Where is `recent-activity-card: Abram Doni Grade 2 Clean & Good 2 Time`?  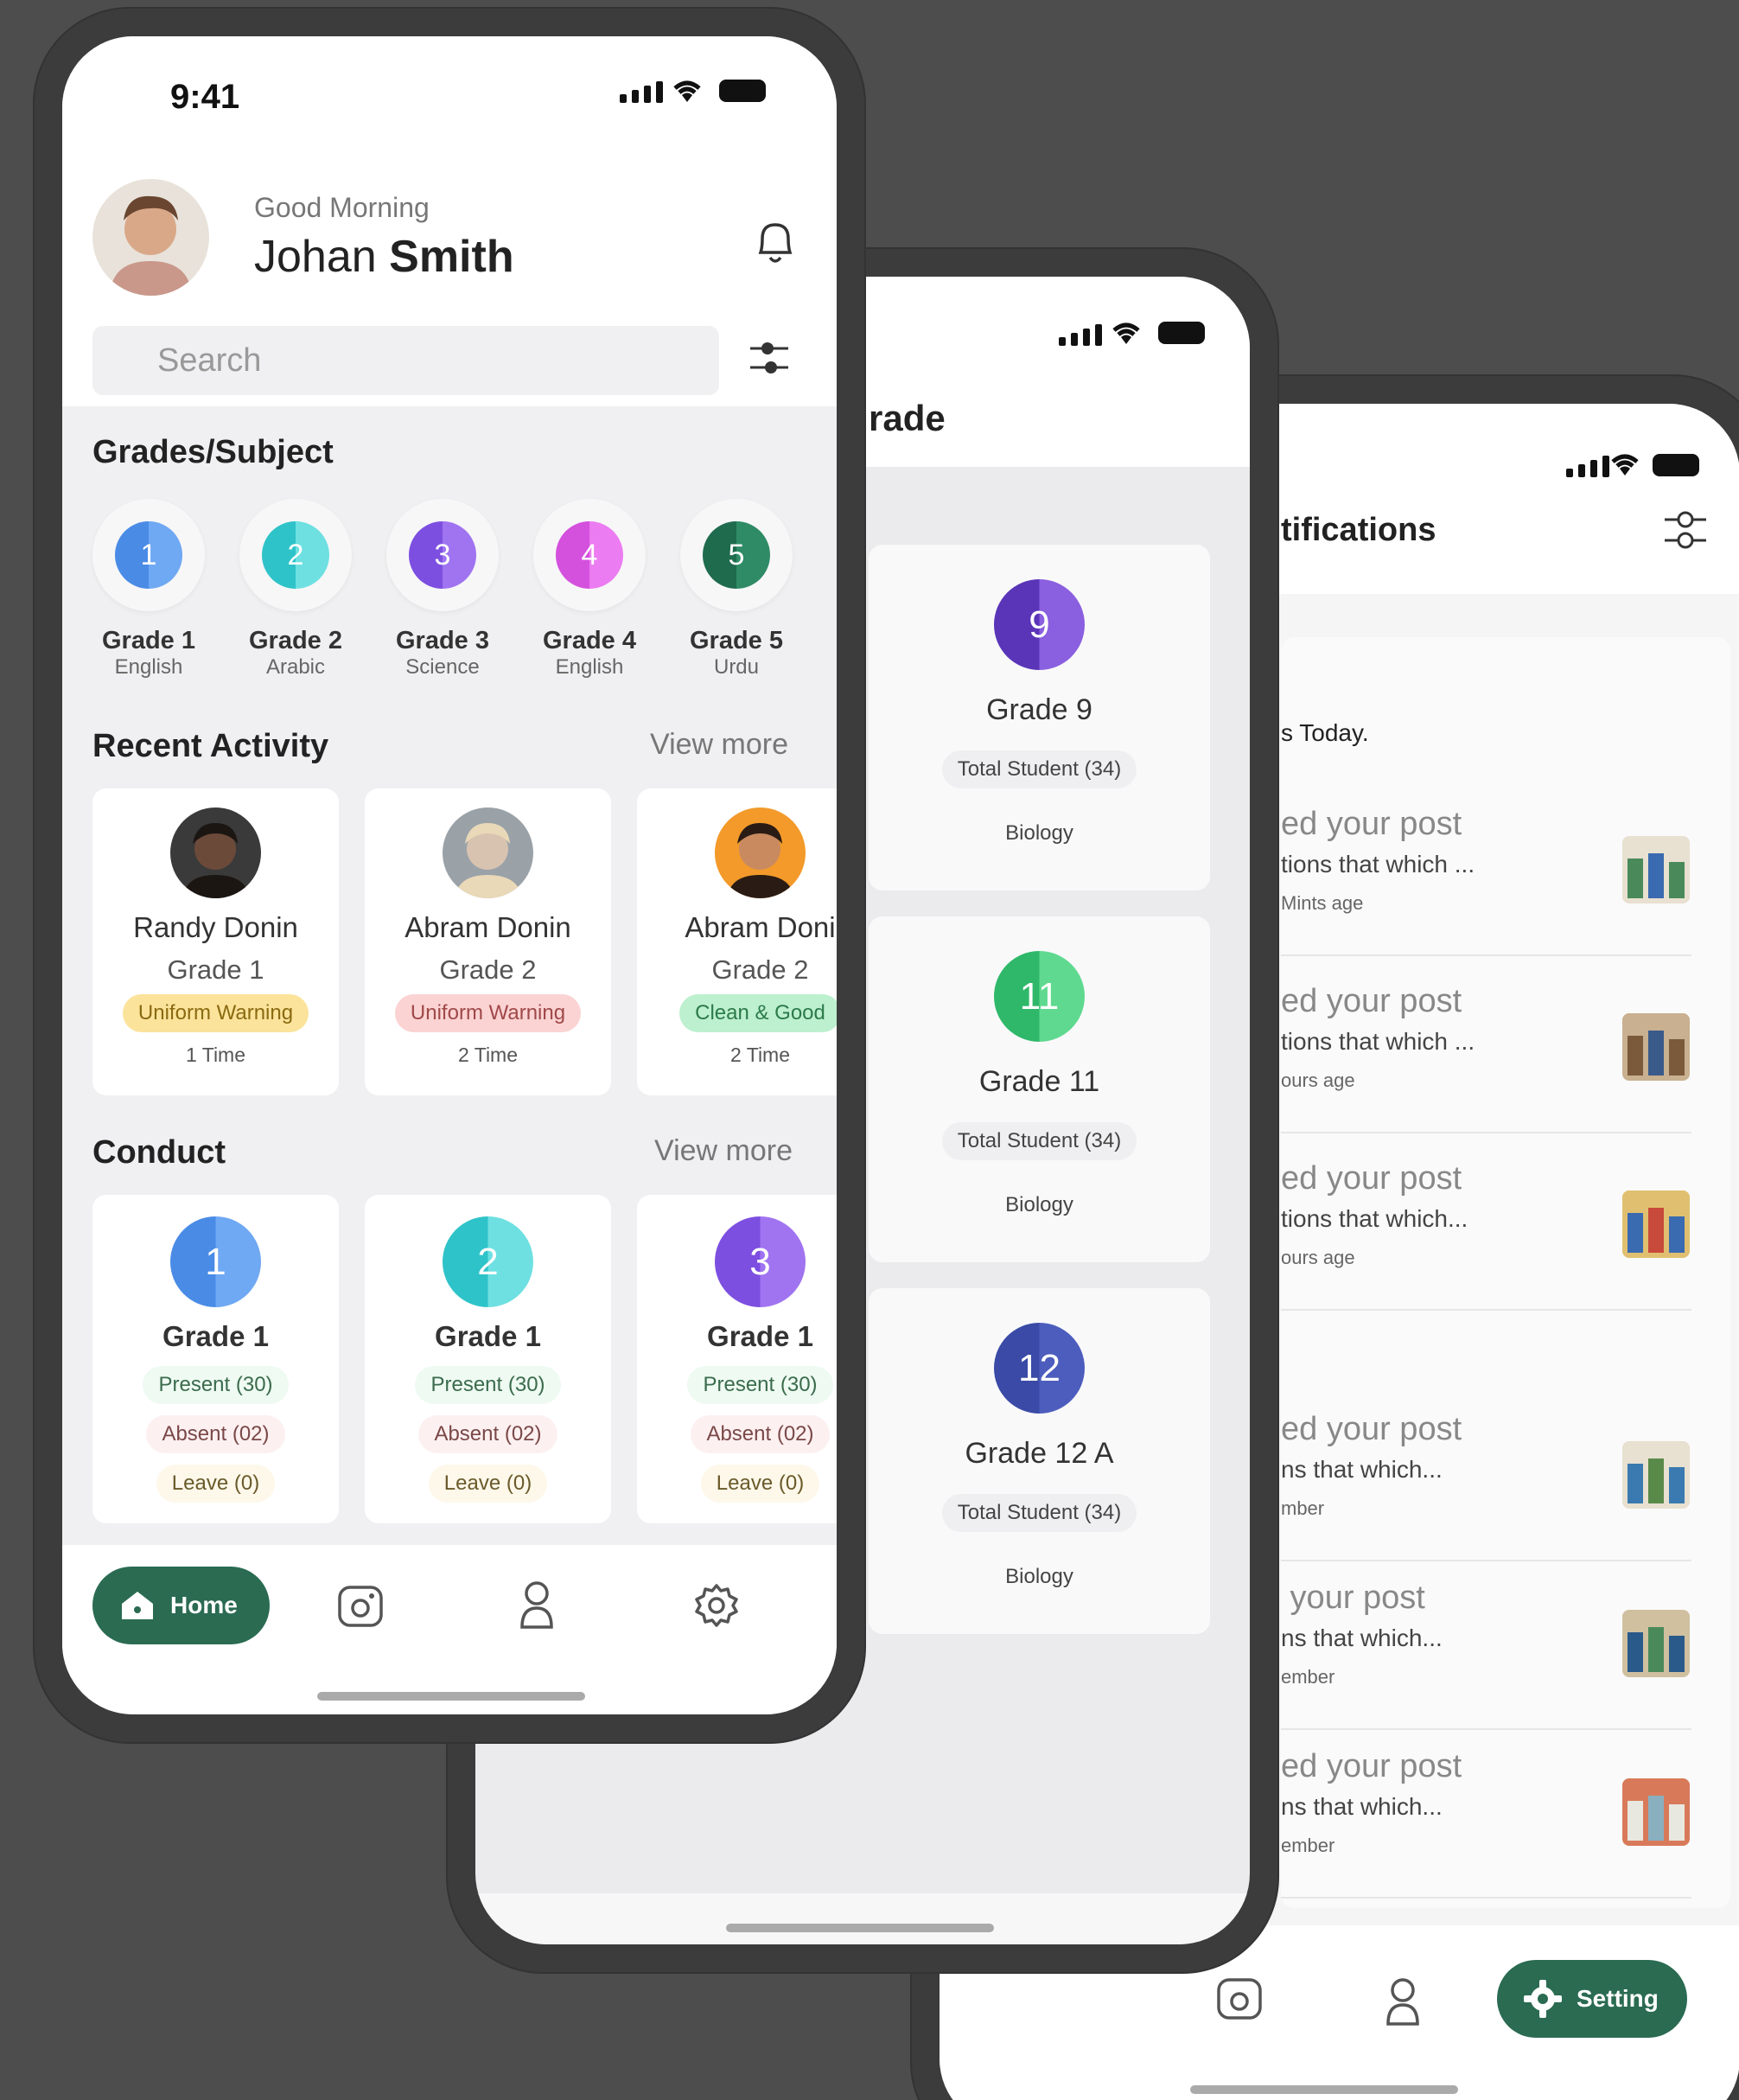 recent-activity-card: Abram Doni Grade 2 Clean & Good 2 Time is located at coordinates (737, 941).